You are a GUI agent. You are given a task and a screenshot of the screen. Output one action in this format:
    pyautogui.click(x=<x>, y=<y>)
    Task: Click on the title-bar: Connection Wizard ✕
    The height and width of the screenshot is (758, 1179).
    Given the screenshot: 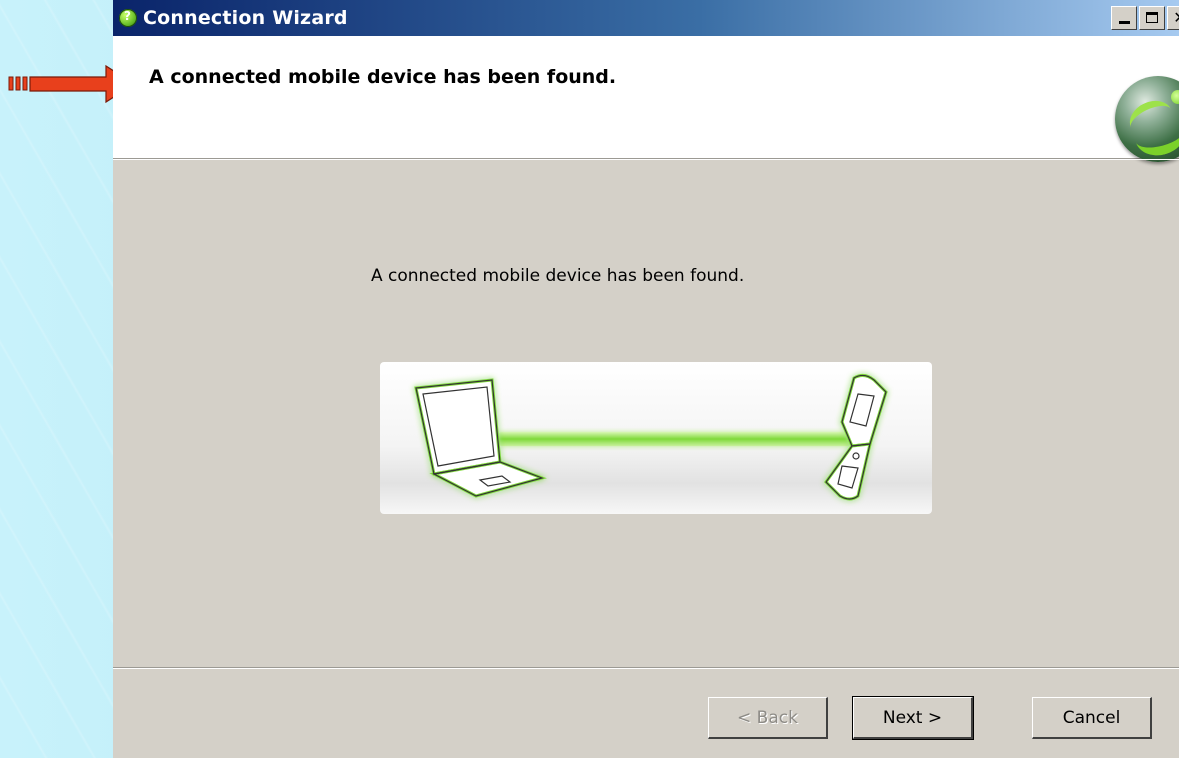 What is the action you would take?
    pyautogui.click(x=646, y=18)
    